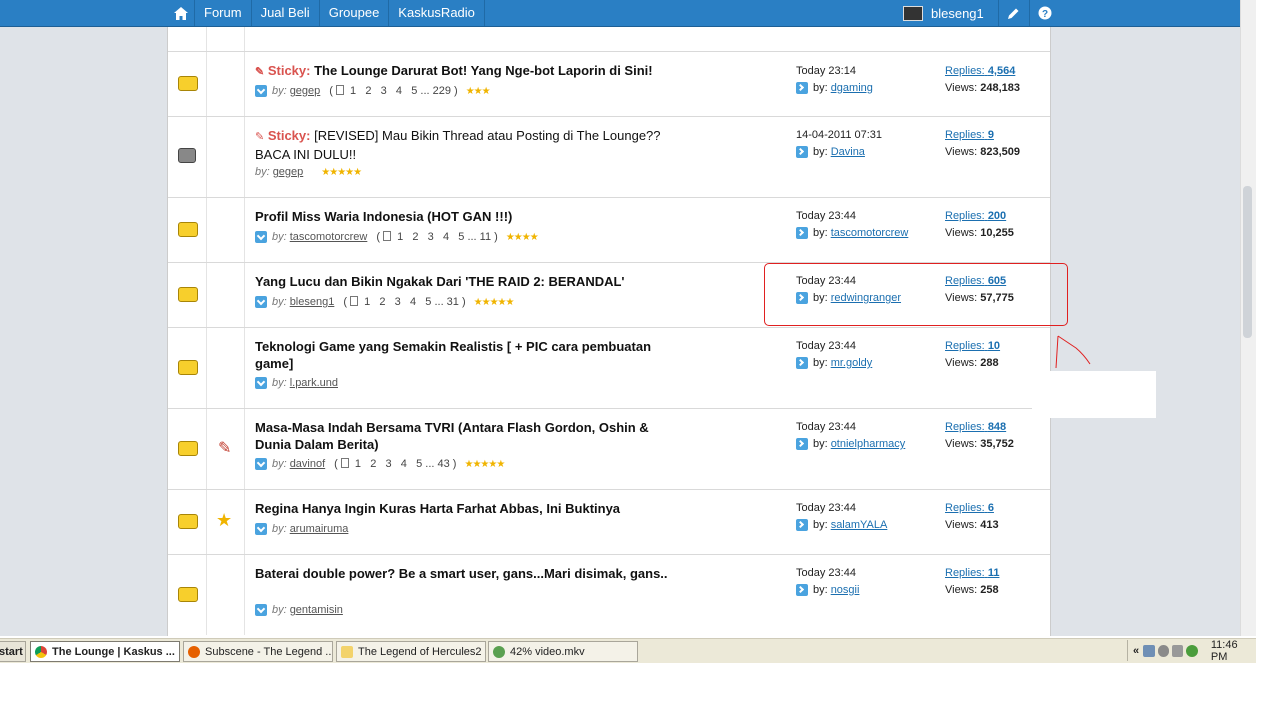 Image resolution: width=1280 pixels, height=720 pixels. I want to click on author-link: arumairuma, so click(319, 529).